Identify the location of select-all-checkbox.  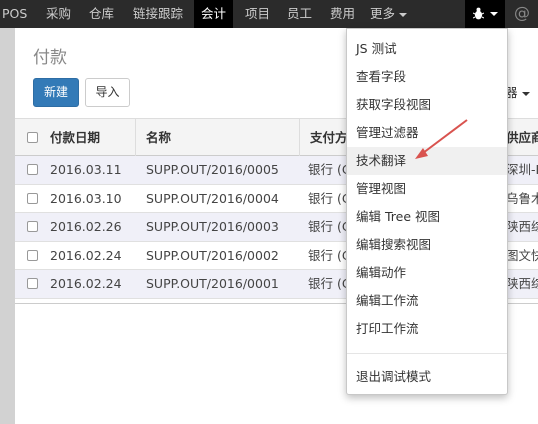
(32, 137).